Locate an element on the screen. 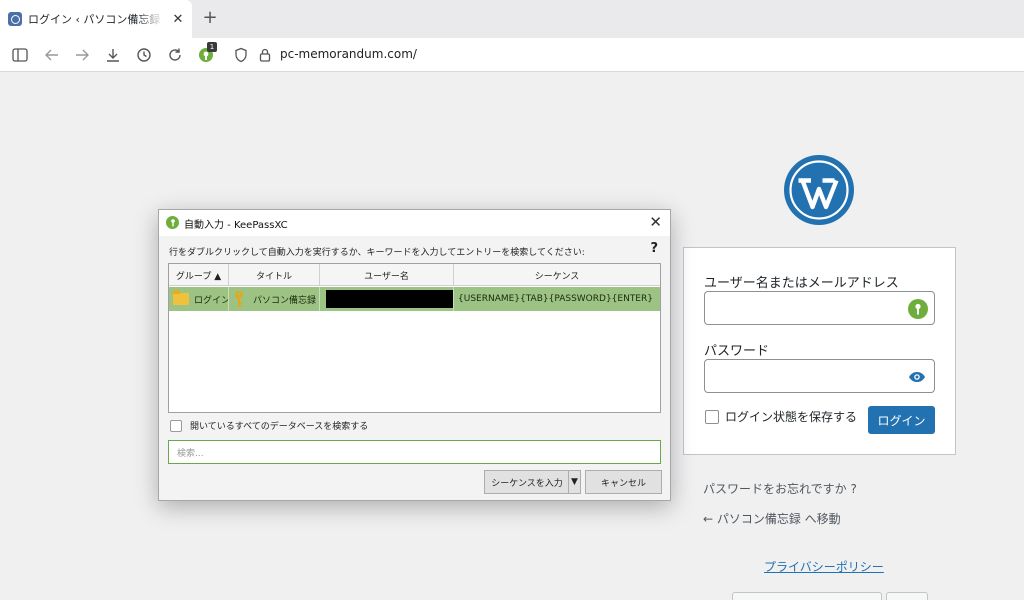  browser-tab-active: ログイン ‹ パソコン備忘録 — WordPress ✕ is located at coordinates (96, 19).